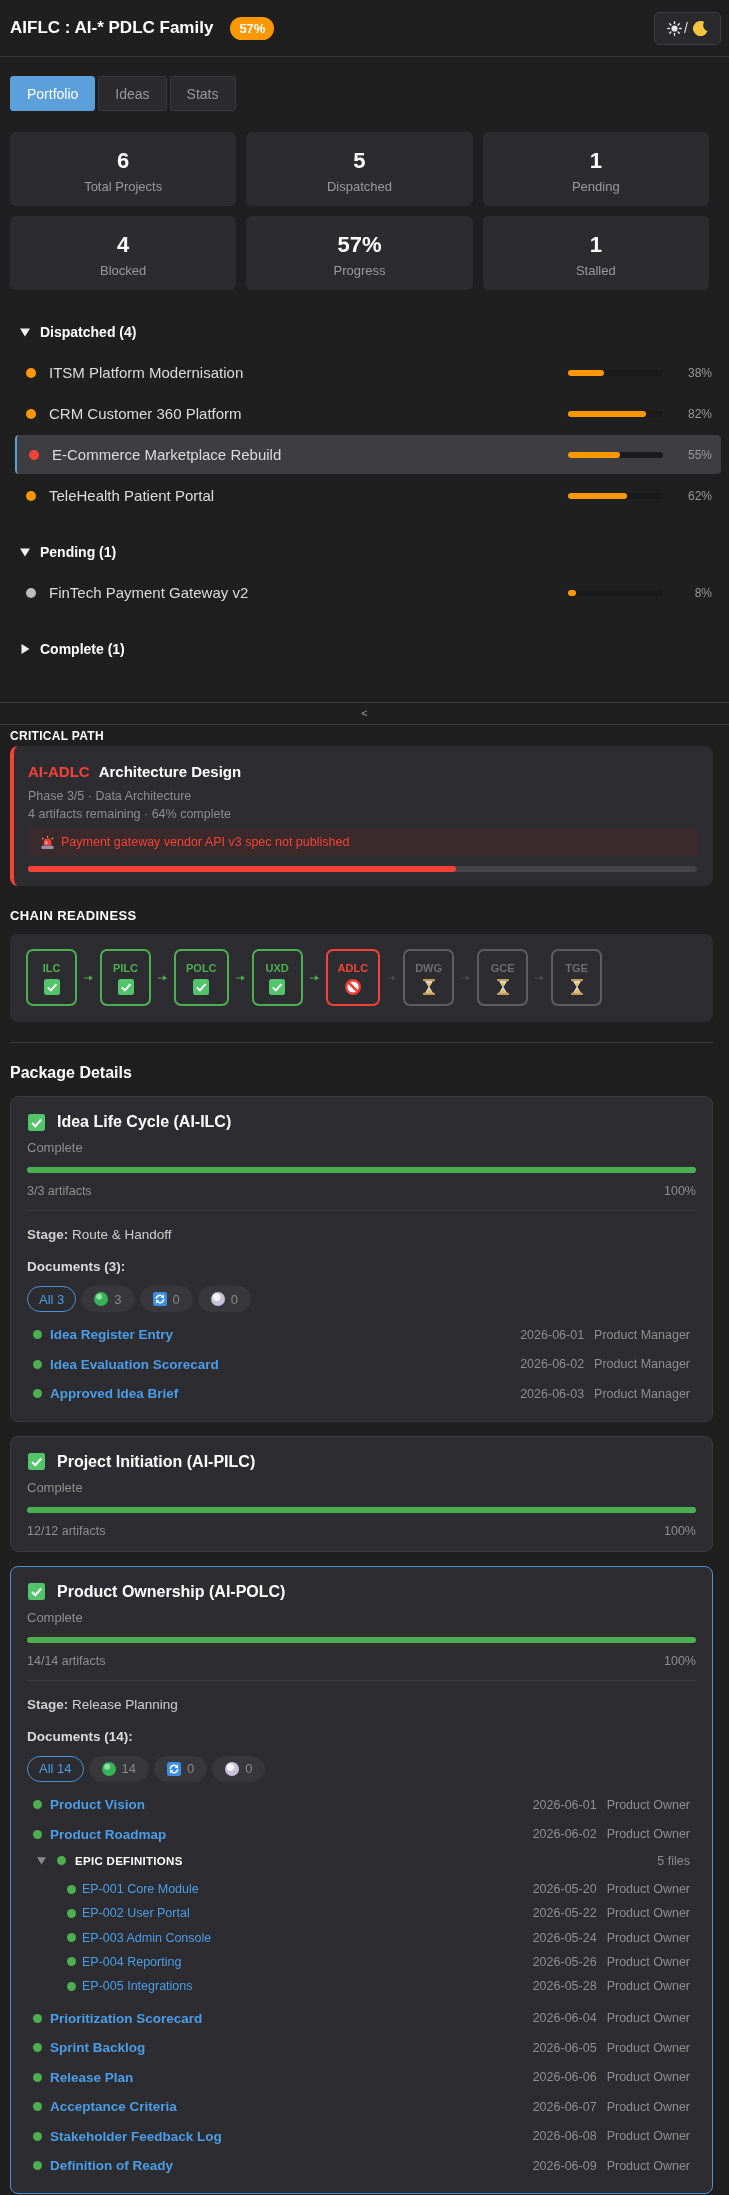  I want to click on stat-label: Pending, so click(595, 187).